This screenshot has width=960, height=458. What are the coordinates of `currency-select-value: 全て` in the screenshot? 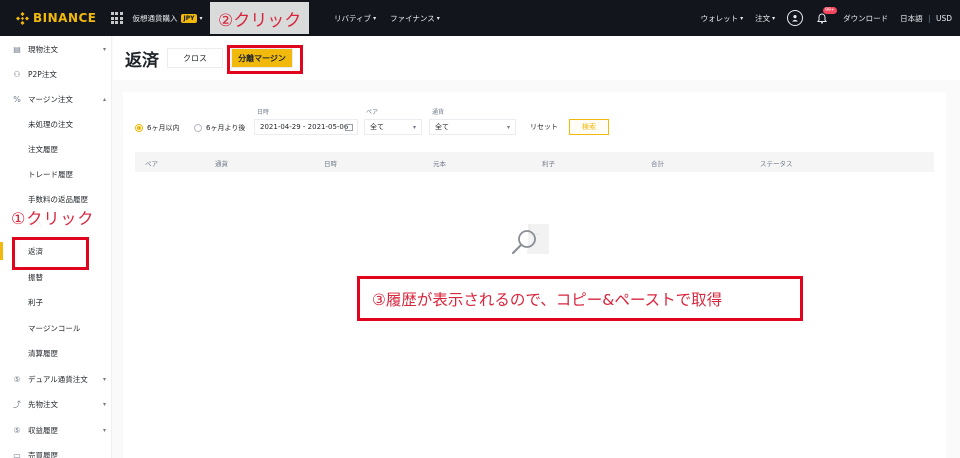 It's located at (442, 127).